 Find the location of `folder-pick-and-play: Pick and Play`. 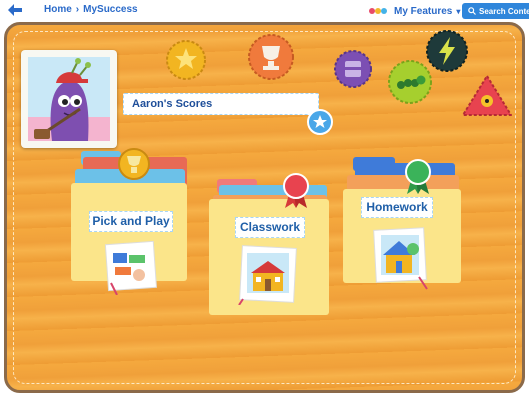

folder-pick-and-play: Pick and Play is located at coordinates (131, 221).